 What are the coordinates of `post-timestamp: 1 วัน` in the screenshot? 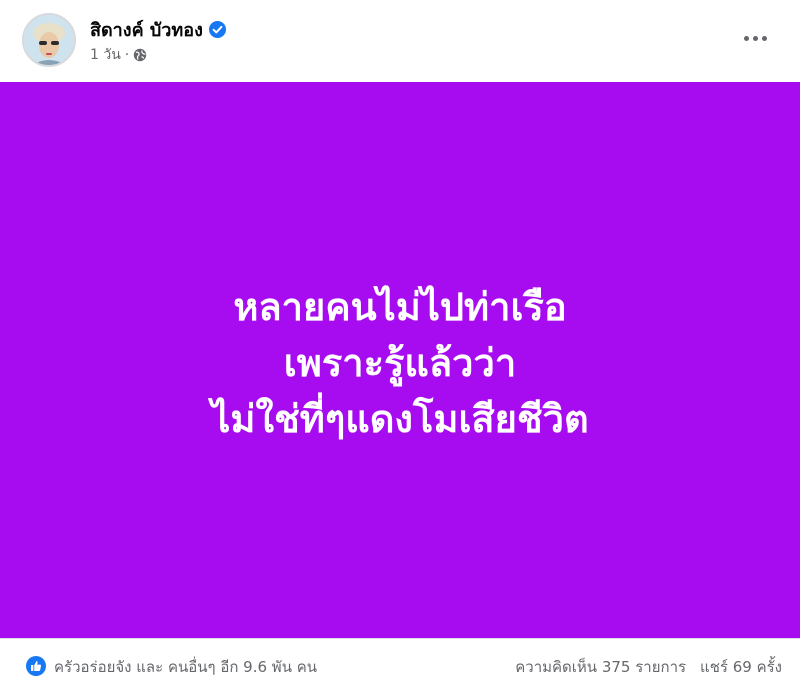 It's located at (105, 55).